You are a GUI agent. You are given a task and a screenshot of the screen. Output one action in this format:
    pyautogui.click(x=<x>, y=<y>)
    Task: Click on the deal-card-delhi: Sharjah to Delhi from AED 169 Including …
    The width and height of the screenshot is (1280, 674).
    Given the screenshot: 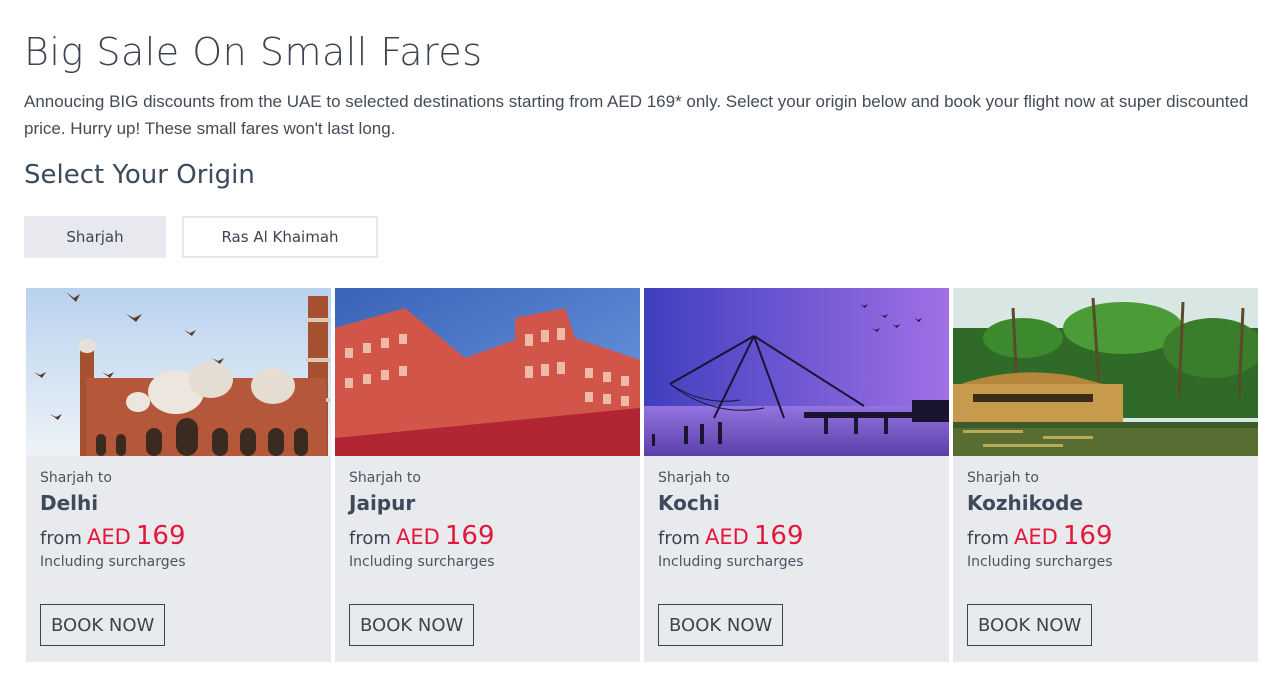 What is the action you would take?
    pyautogui.click(x=178, y=475)
    